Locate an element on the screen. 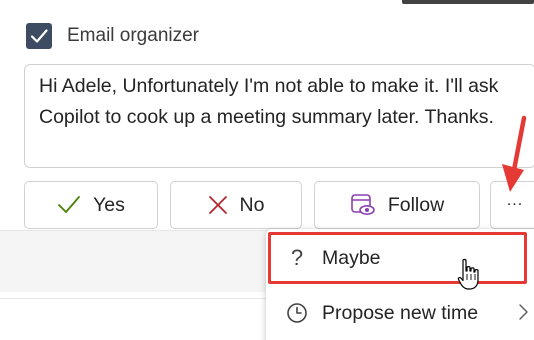 The width and height of the screenshot is (534, 340). clock-icon is located at coordinates (297, 313).